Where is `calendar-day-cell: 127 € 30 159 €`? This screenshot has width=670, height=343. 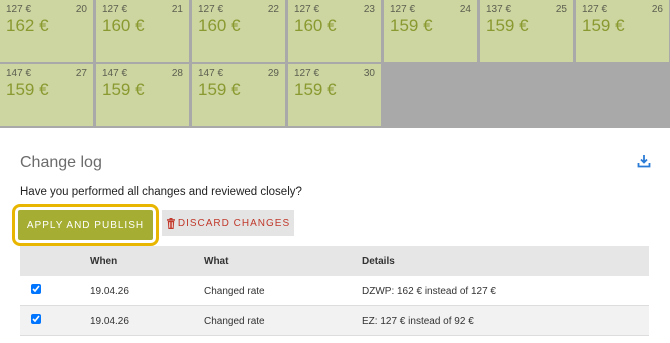 calendar-day-cell: 127 € 30 159 € is located at coordinates (334, 95).